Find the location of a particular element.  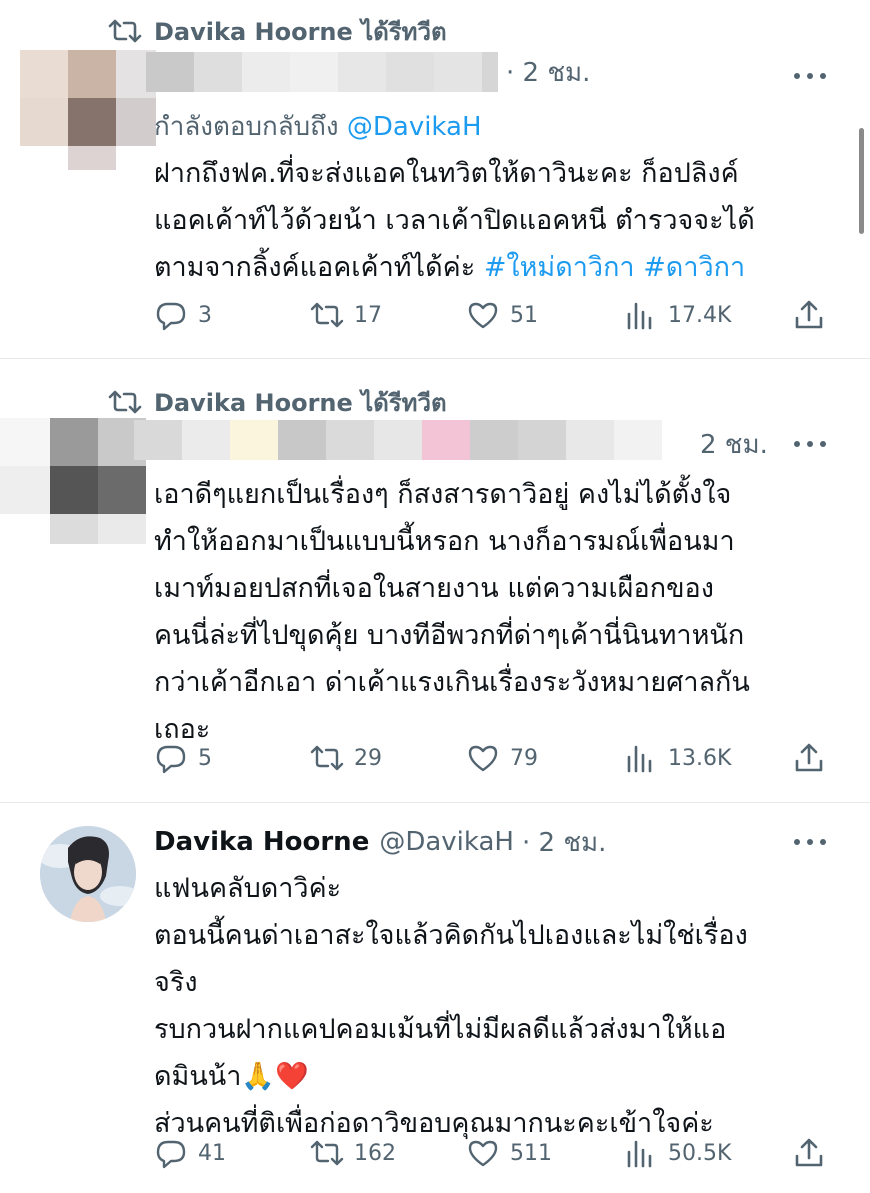

profile-photo is located at coordinates (88, 874).